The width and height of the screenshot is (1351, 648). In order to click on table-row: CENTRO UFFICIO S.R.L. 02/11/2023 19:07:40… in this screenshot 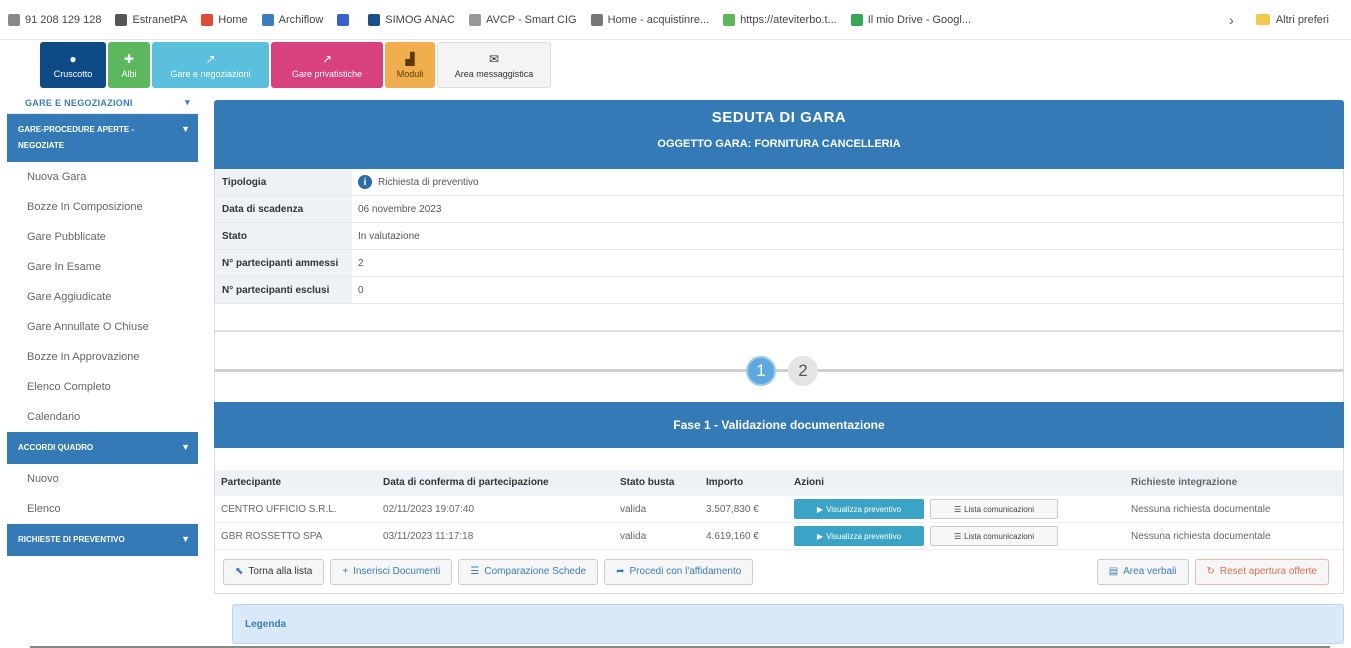, I will do `click(779, 509)`.